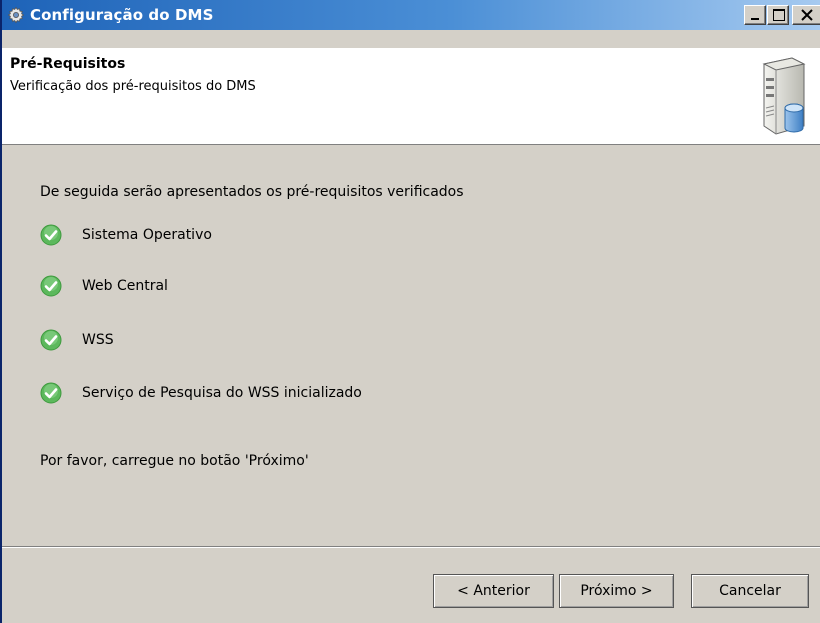  Describe the element at coordinates (122, 15) in the screenshot. I see `window-title: Configuração do DMS` at that location.